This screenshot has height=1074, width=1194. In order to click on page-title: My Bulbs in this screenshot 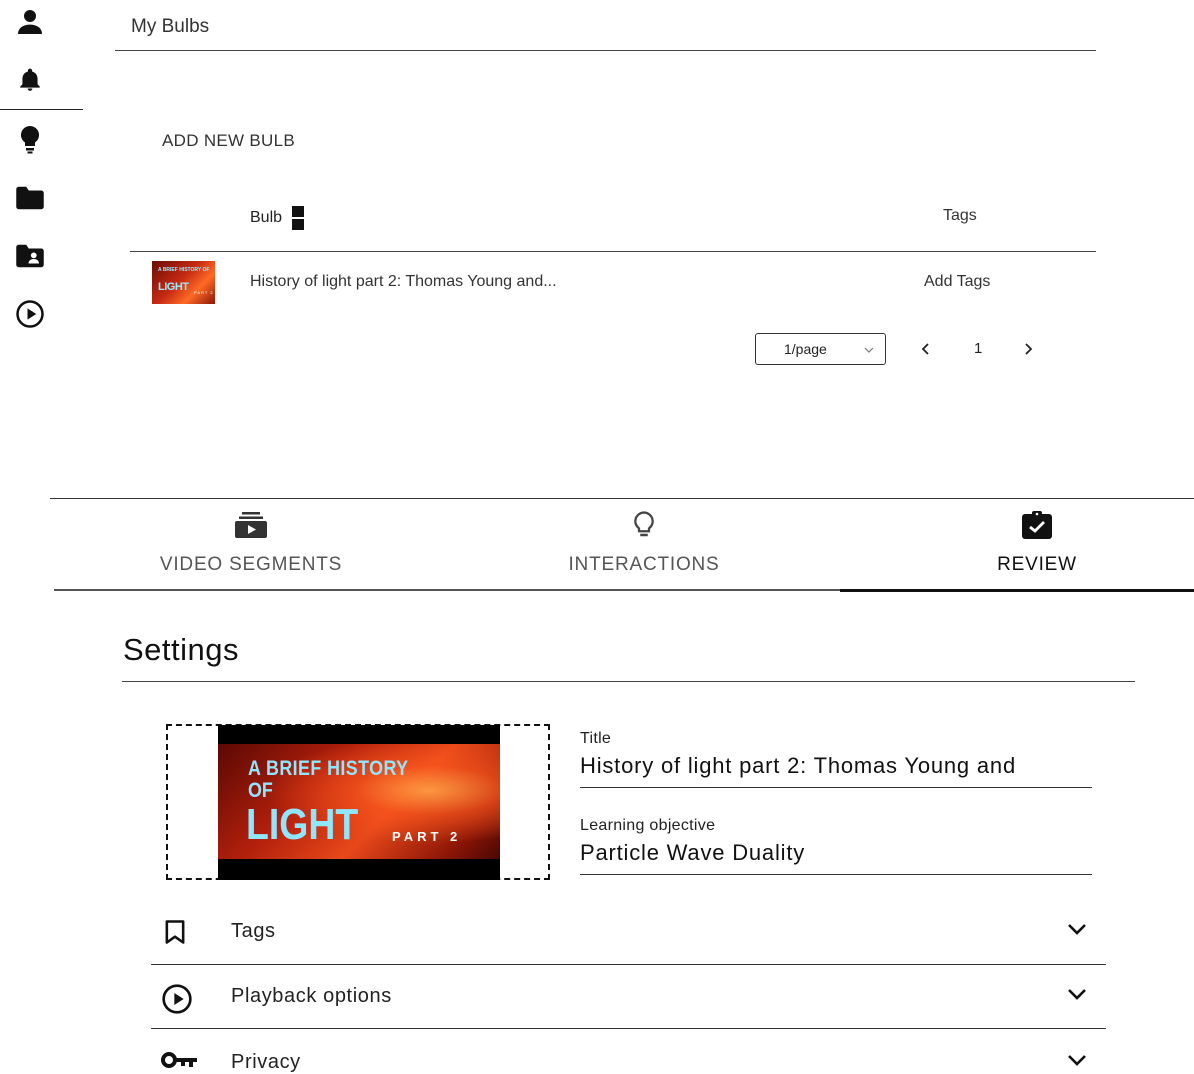, I will do `click(170, 26)`.